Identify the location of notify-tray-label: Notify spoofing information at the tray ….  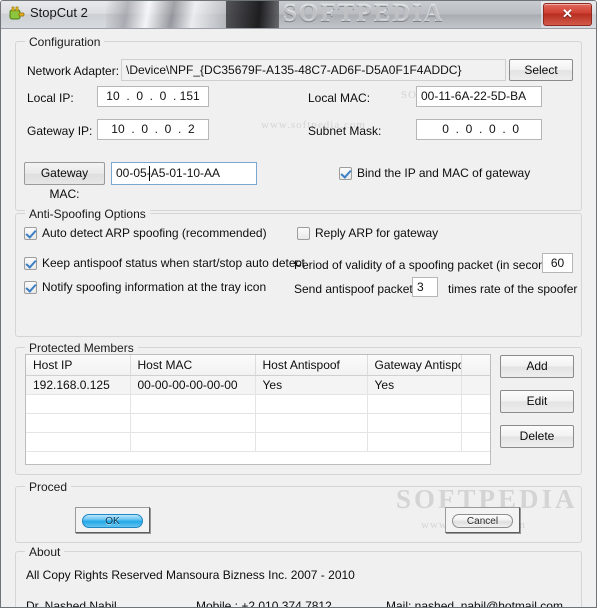
(154, 287).